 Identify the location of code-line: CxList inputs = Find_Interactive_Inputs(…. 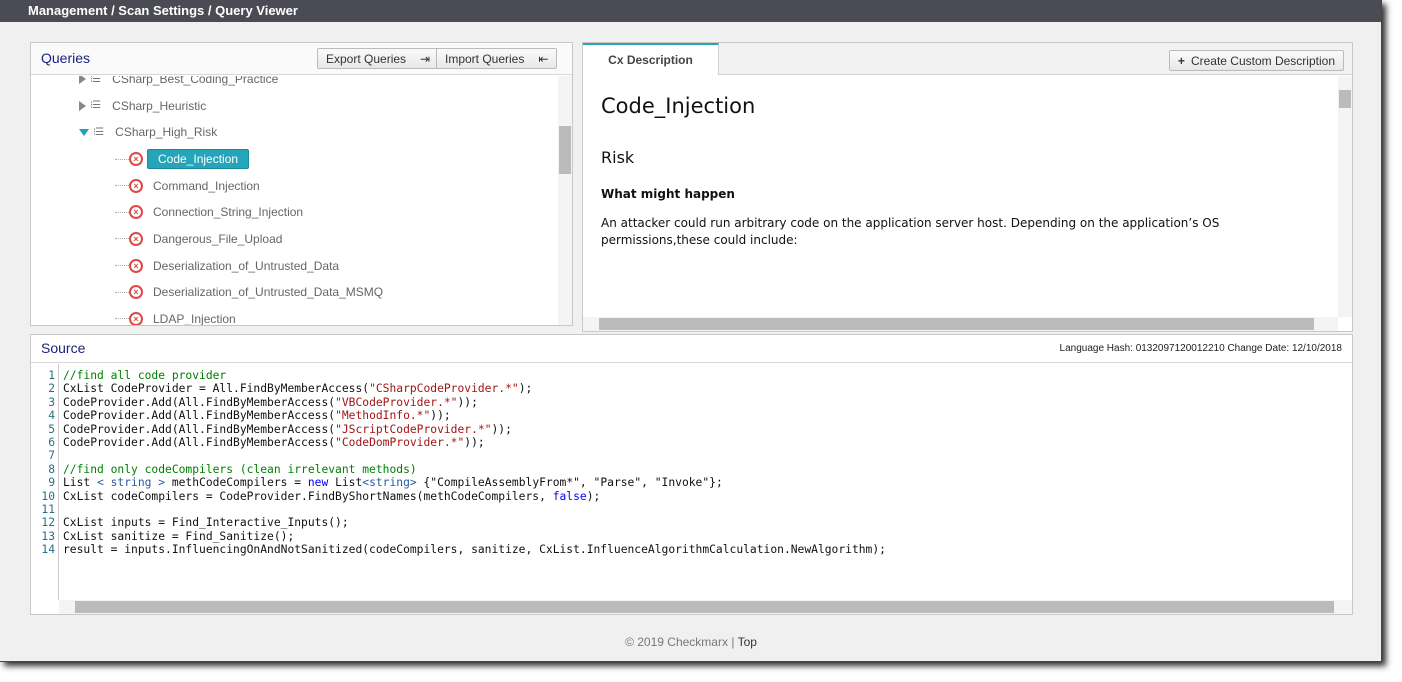
(474, 522).